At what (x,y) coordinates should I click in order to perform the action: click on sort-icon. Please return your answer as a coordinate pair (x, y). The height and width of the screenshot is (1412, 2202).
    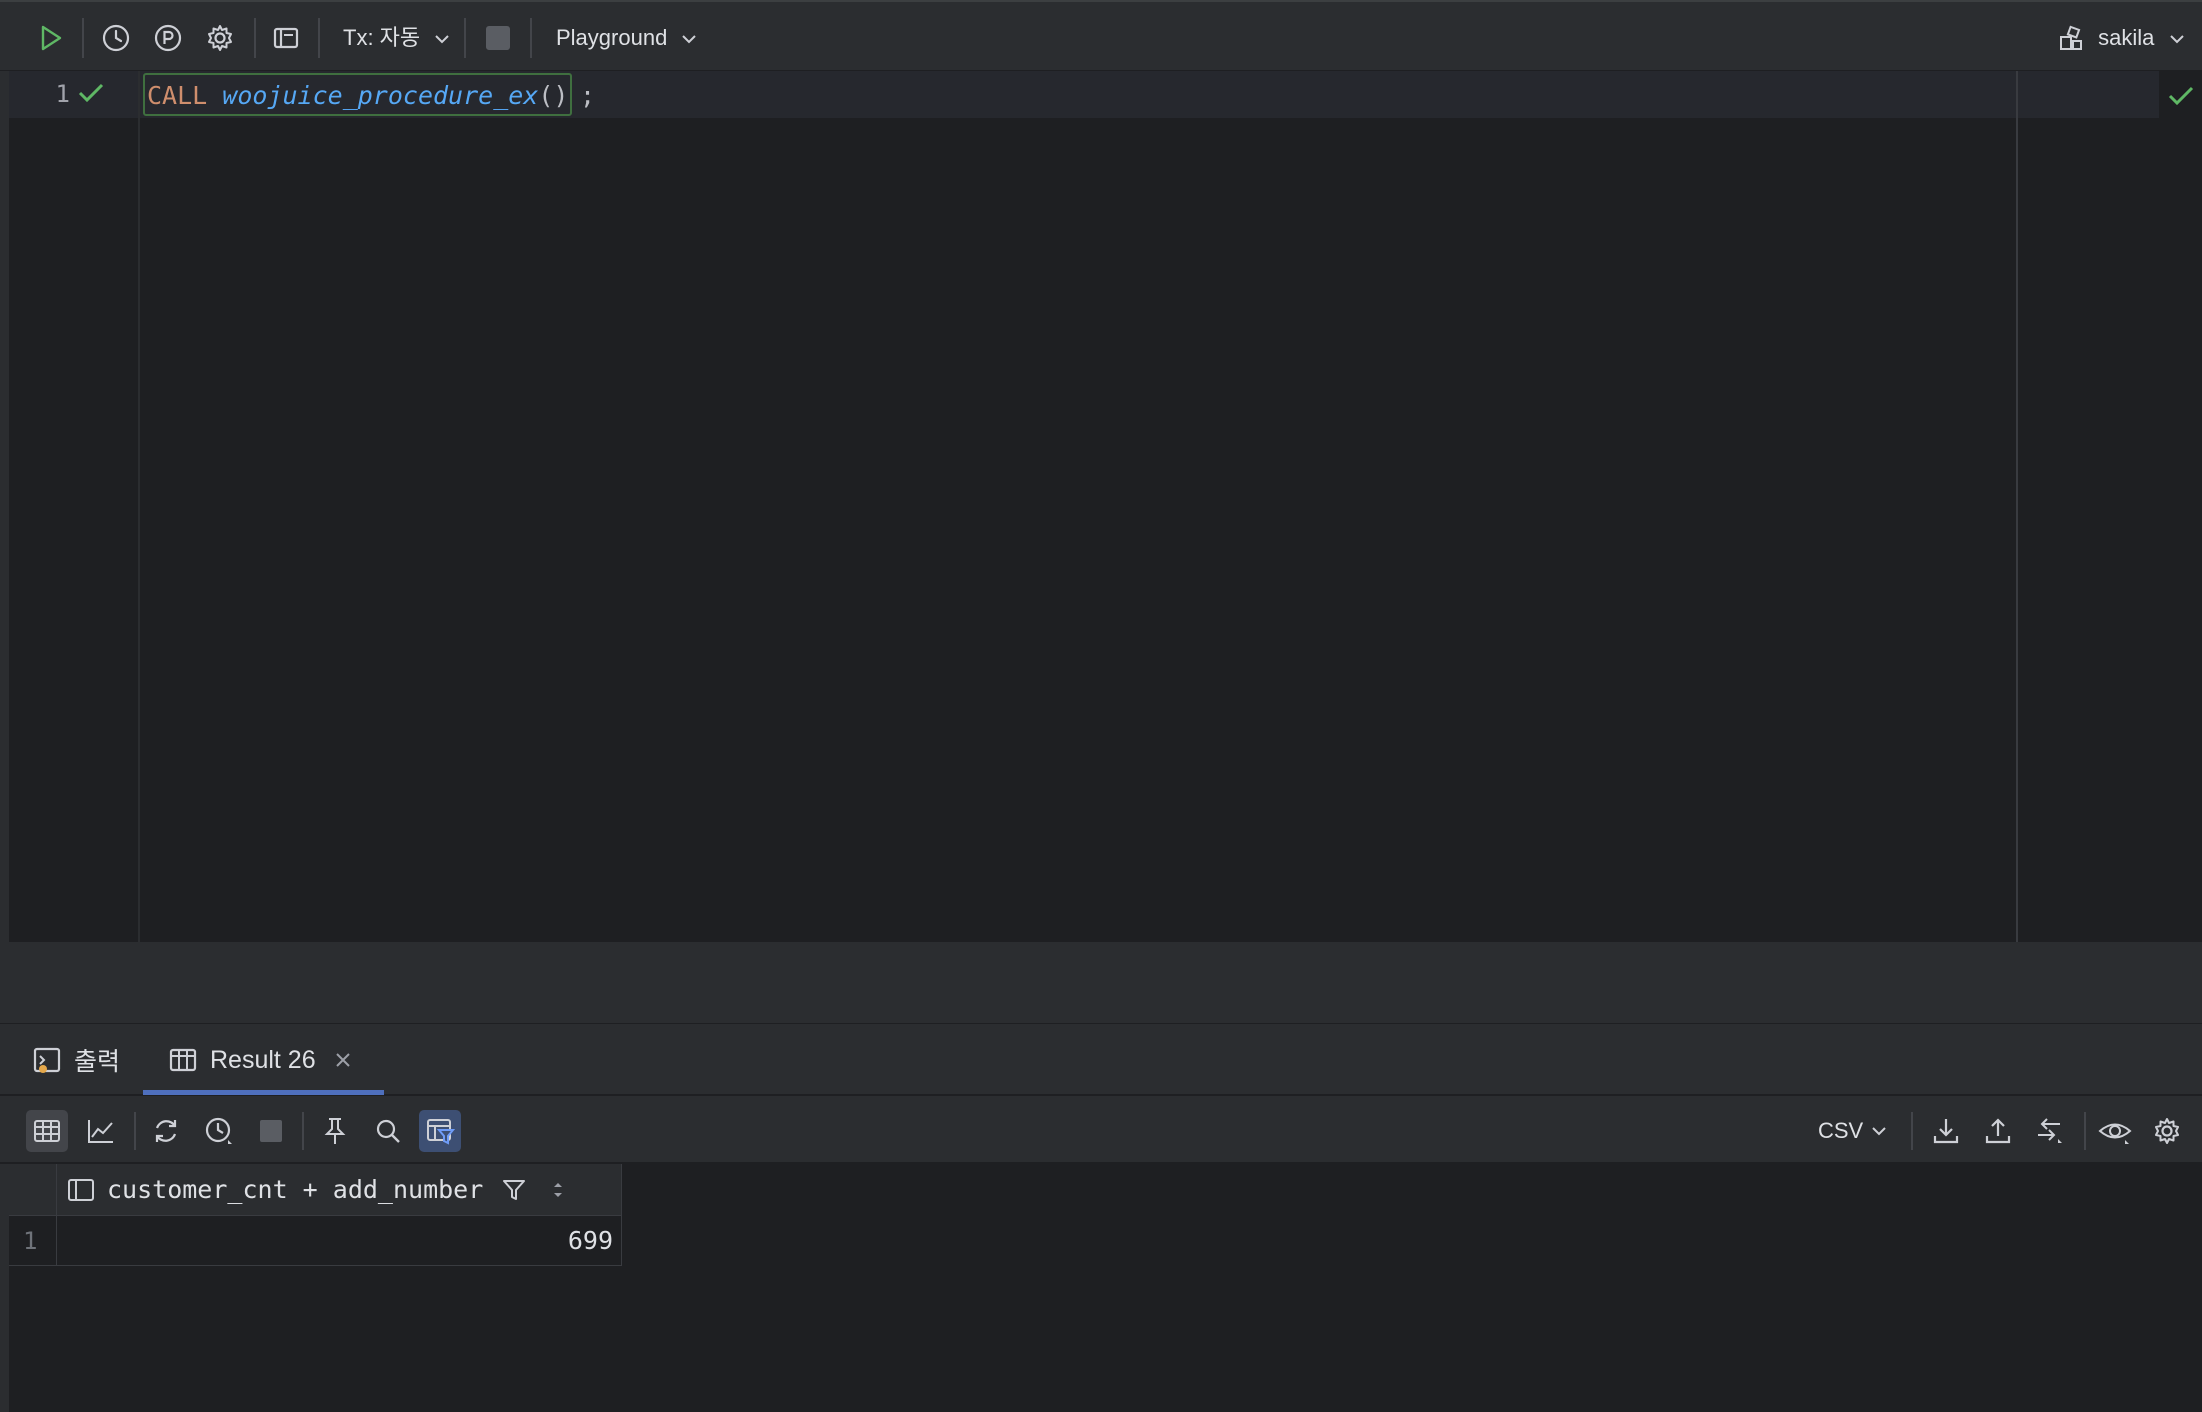
    Looking at the image, I should click on (558, 1189).